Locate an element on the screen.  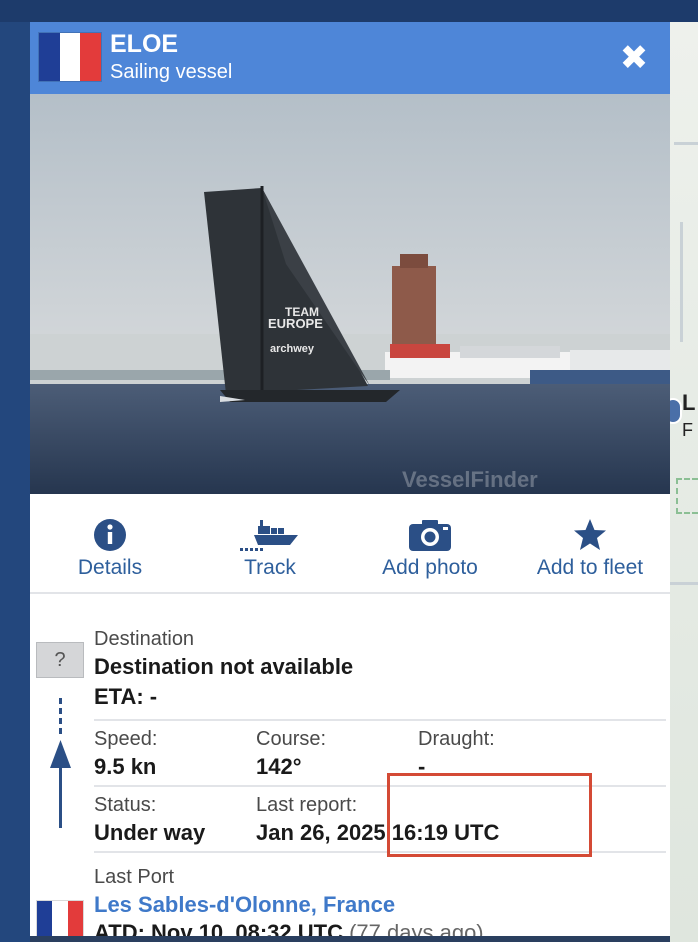
course-arrow-icon is located at coordinates (60, 763).